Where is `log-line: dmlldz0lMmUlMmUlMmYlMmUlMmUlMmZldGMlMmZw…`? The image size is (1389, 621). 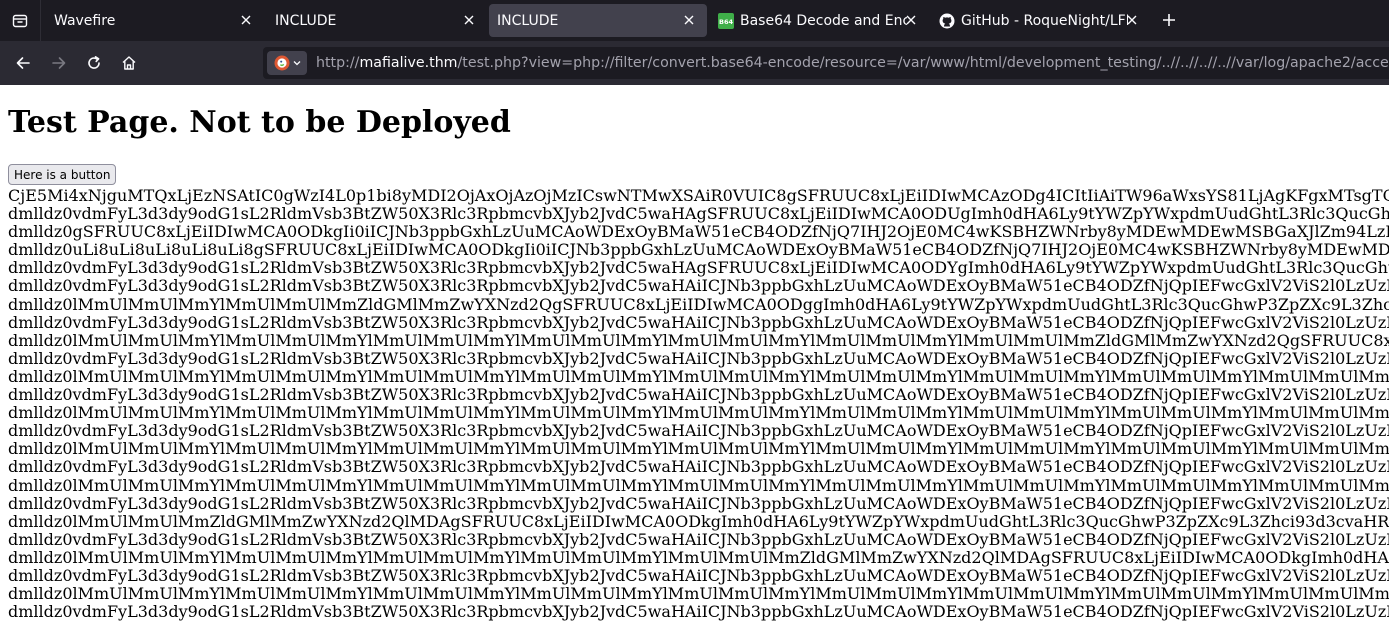
log-line: dmlldz0lMmUlMmUlMmYlMmUlMmUlMmZldGMlMmZw… is located at coordinates (698, 304).